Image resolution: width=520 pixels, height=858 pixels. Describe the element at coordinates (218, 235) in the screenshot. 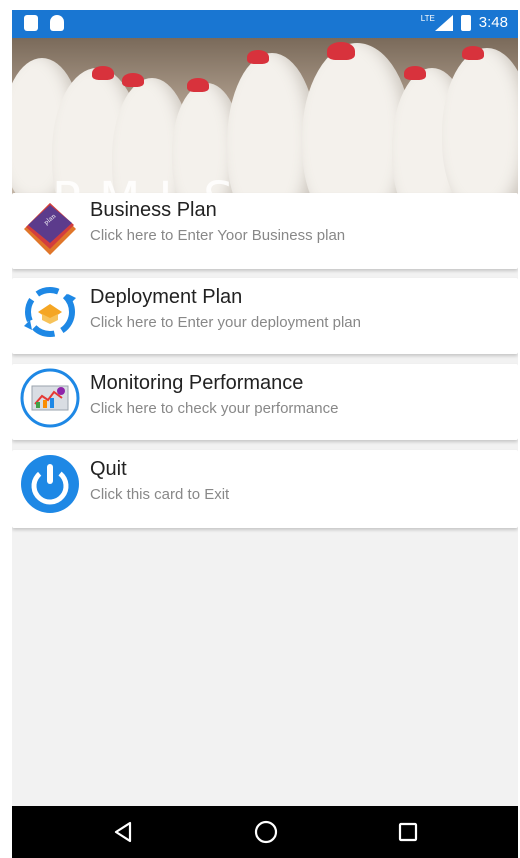

I see `business-plan-subtitle: Click here to Enter Yoor Business plan` at that location.